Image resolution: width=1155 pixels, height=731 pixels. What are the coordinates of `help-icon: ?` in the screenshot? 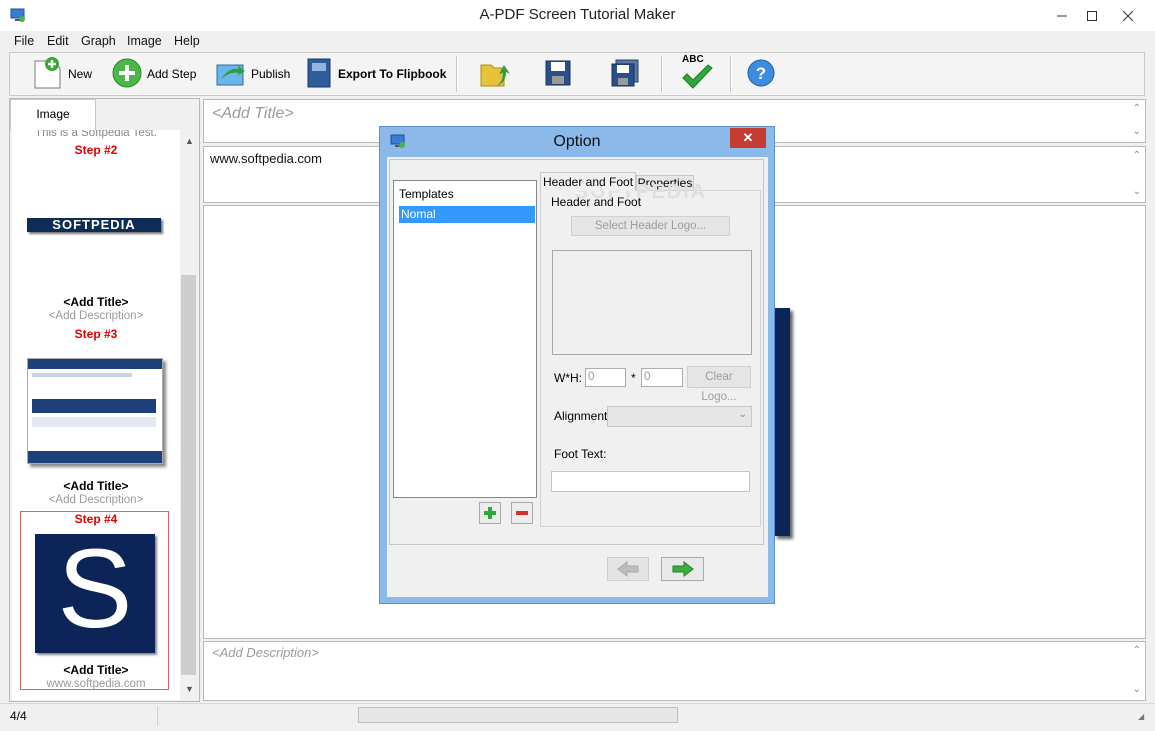 It's located at (761, 74).